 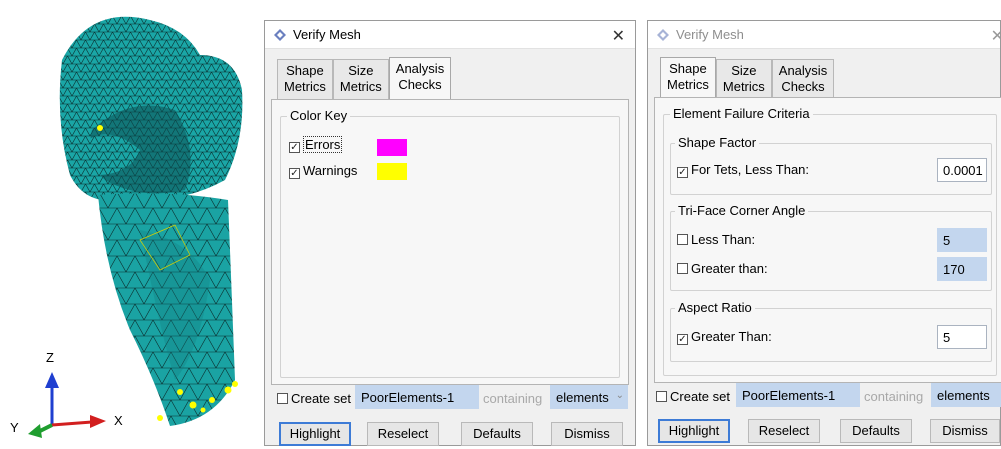 I want to click on tab-size-metrics: Size Metrics, so click(x=360, y=80).